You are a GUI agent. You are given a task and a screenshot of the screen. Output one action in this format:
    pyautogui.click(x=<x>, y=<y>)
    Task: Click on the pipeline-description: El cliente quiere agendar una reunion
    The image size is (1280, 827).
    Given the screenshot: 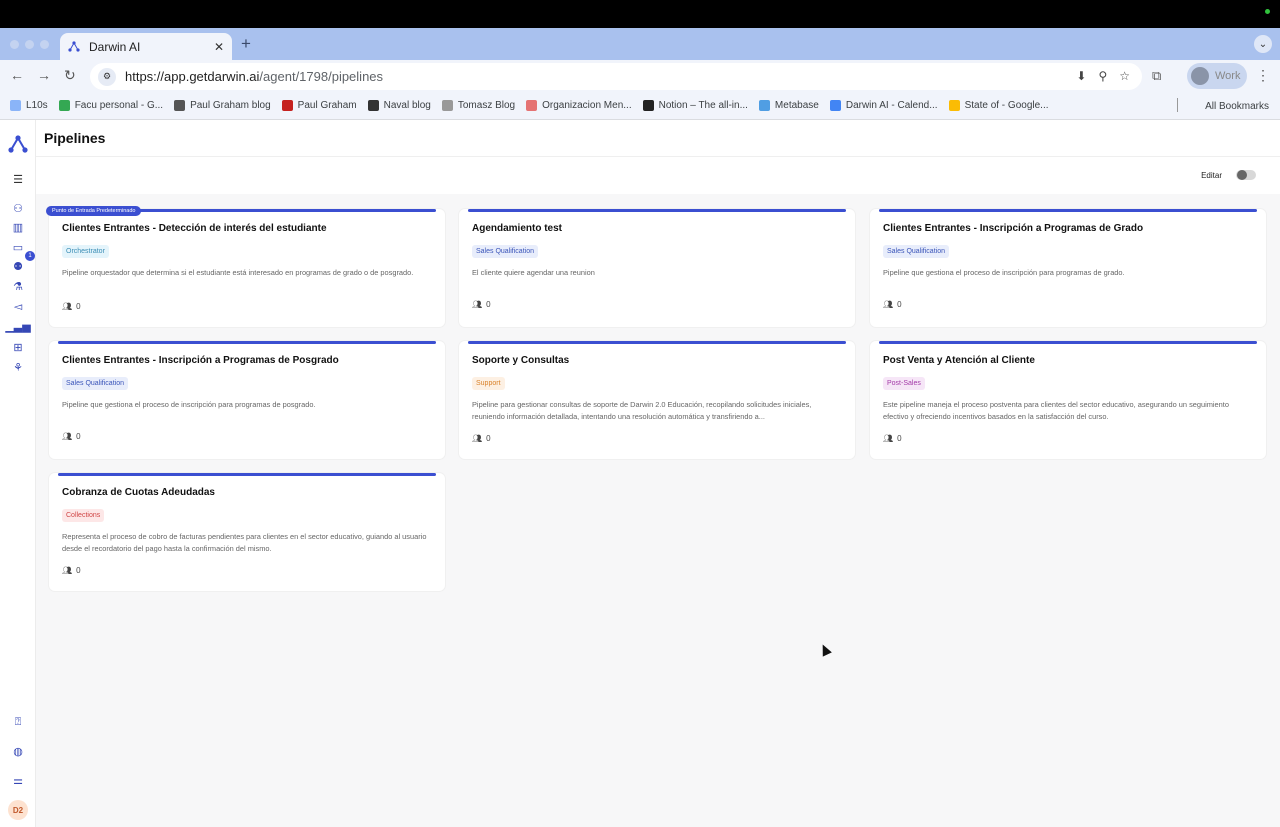 What is the action you would take?
    pyautogui.click(x=533, y=272)
    